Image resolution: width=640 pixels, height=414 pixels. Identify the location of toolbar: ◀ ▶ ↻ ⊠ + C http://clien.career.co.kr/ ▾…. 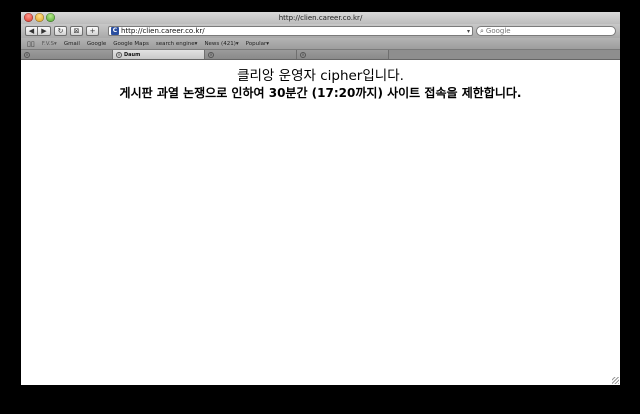
(320, 31).